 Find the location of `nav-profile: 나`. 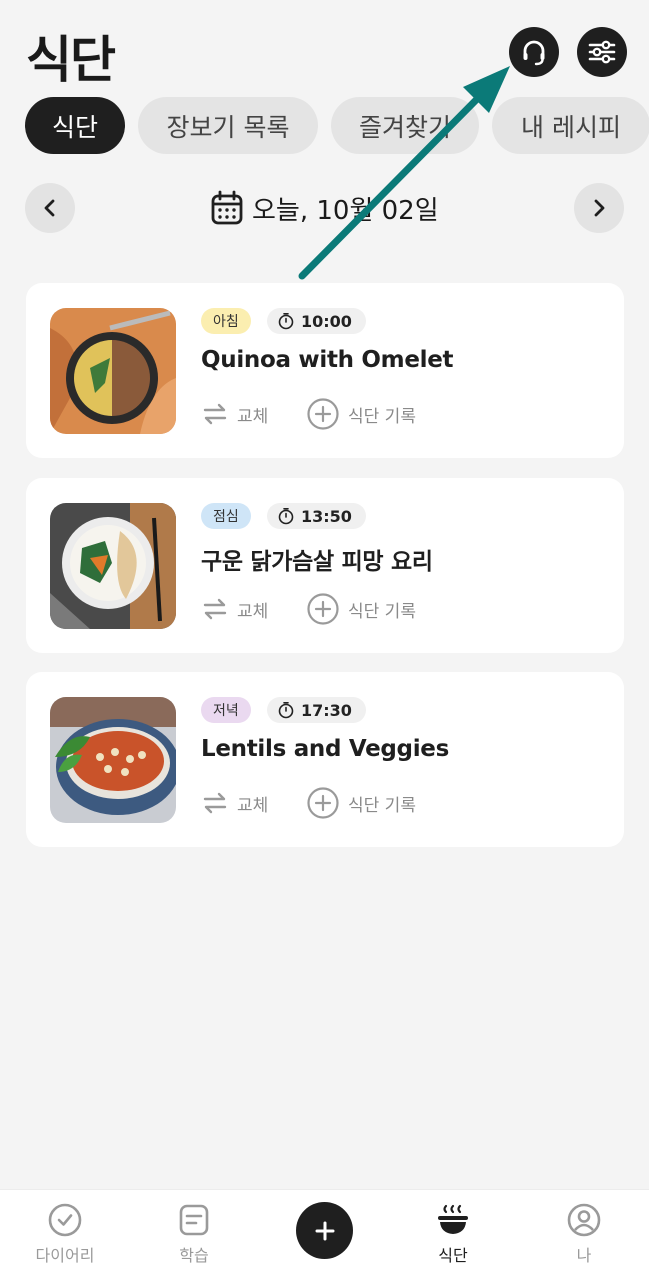

nav-profile: 나 is located at coordinates (584, 1237).